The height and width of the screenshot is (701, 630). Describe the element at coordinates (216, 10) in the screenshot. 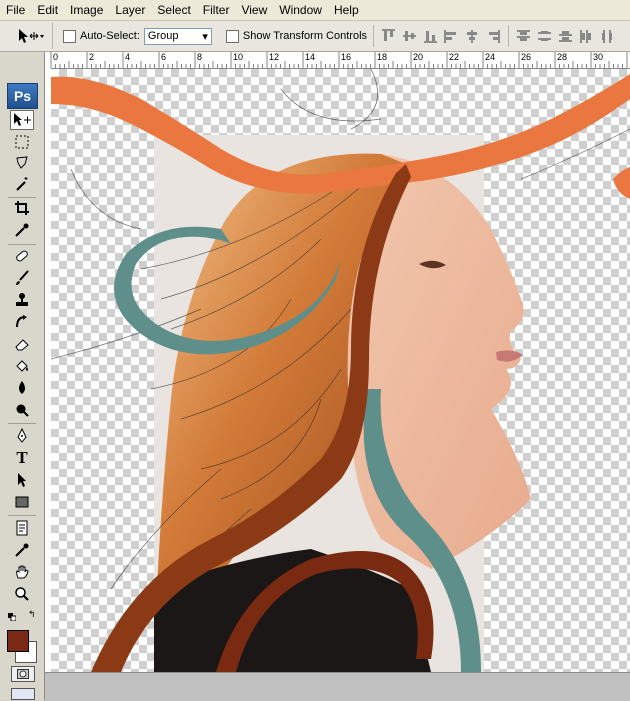

I see `menu-filter: Filter` at that location.